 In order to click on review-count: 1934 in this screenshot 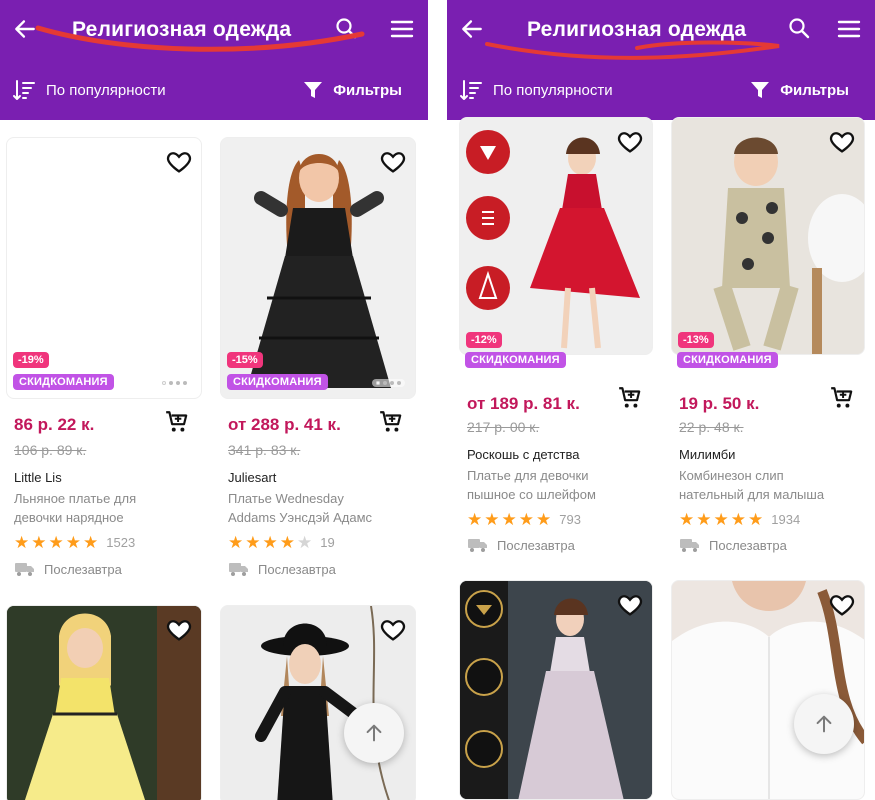, I will do `click(786, 519)`.